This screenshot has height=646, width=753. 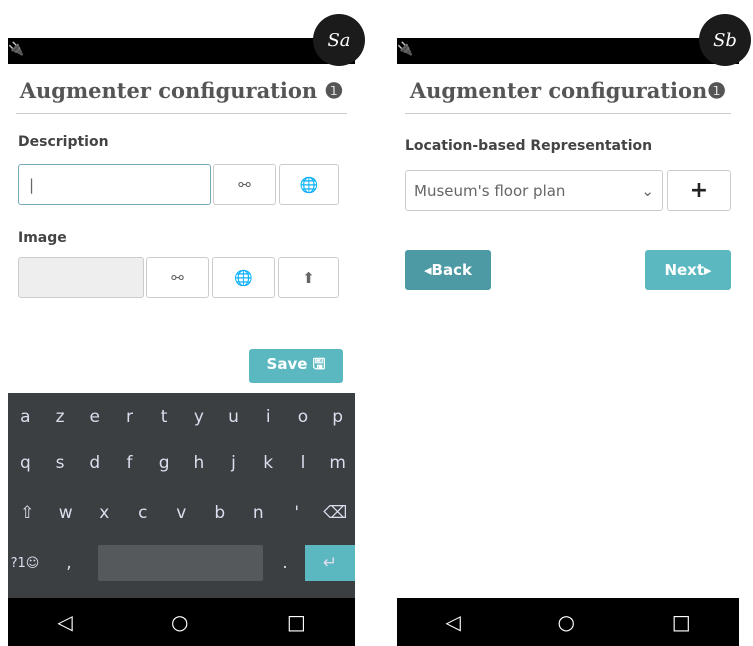 I want to click on save-button: Save 🖫, so click(x=296, y=366).